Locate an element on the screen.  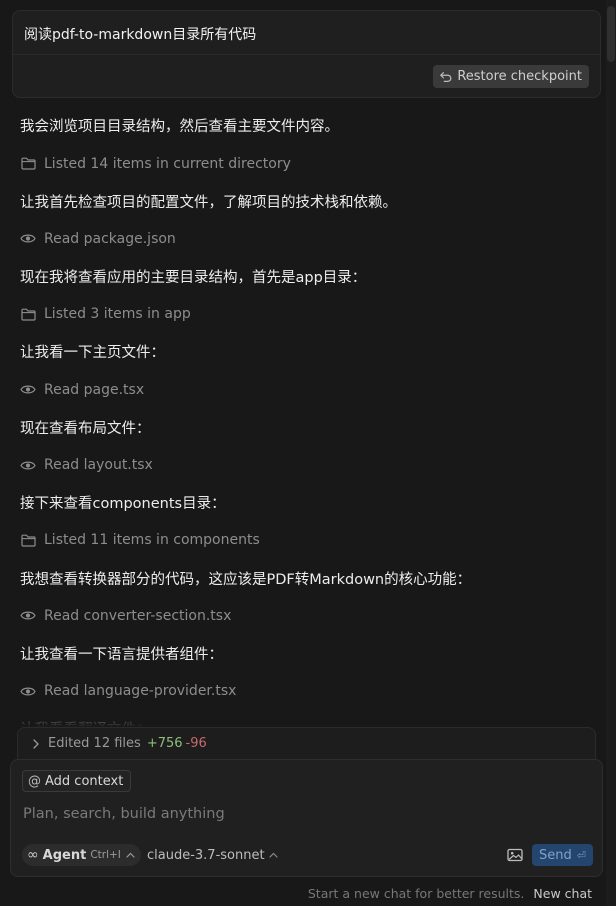
scrollbar-track is located at coordinates (611, 453).